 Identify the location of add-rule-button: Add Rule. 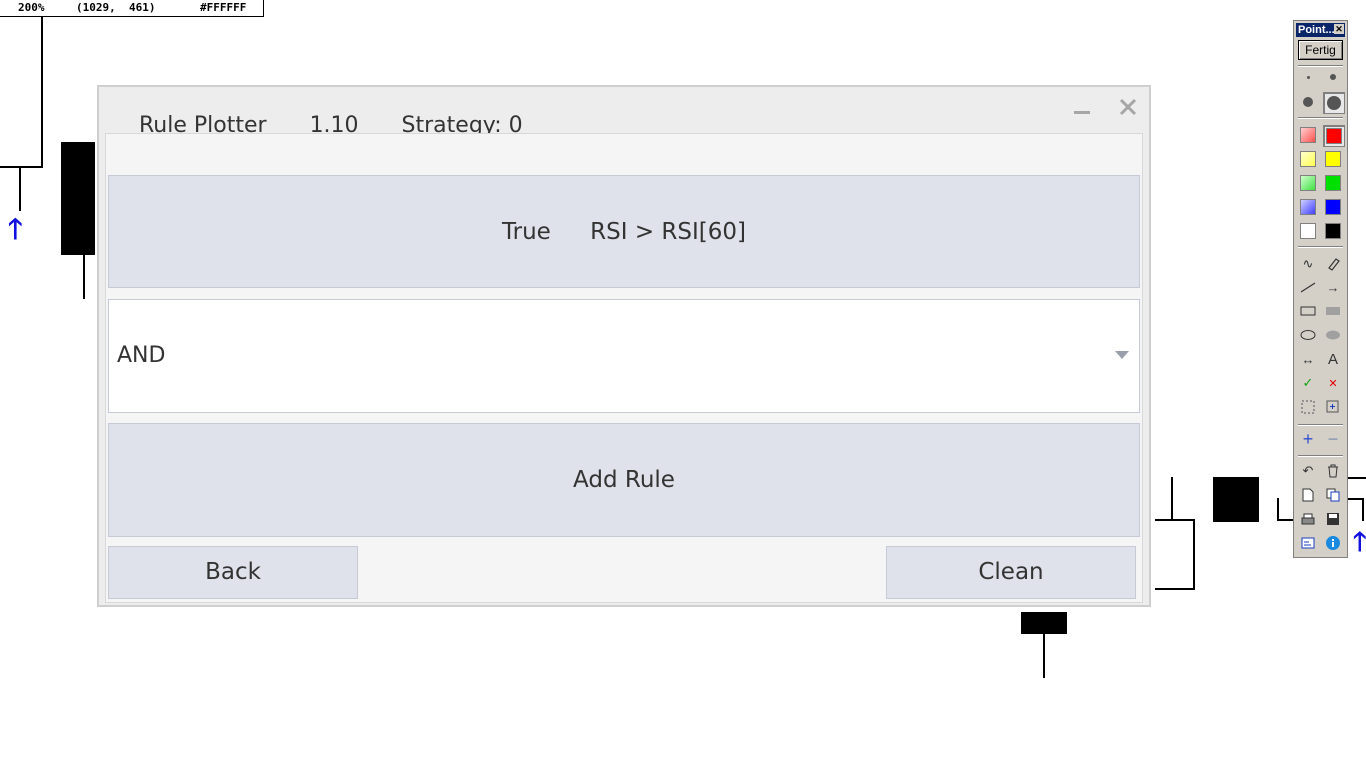
(624, 480).